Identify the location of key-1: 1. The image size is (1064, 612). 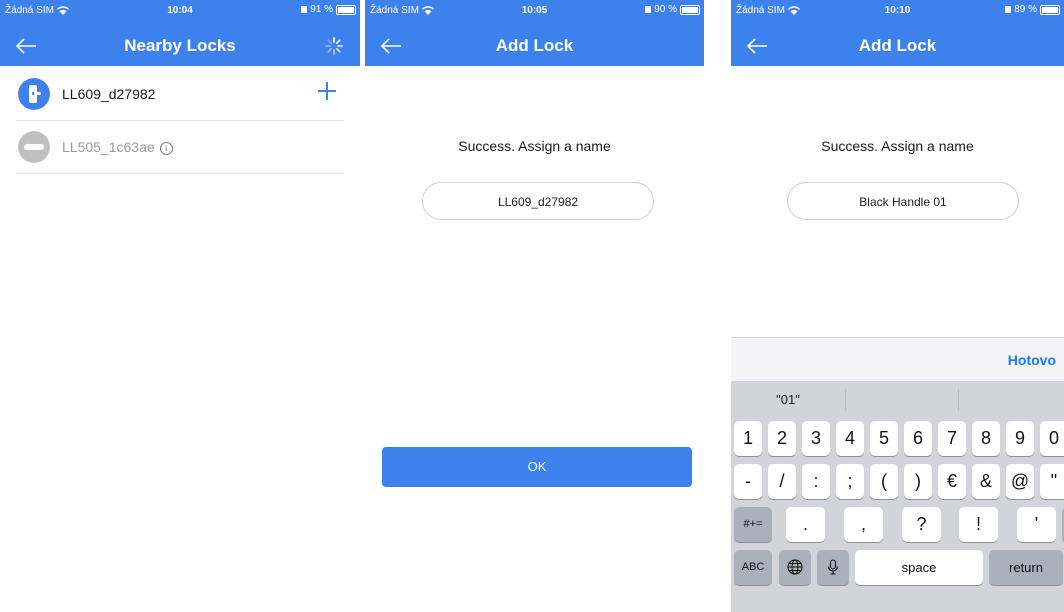
(748, 438).